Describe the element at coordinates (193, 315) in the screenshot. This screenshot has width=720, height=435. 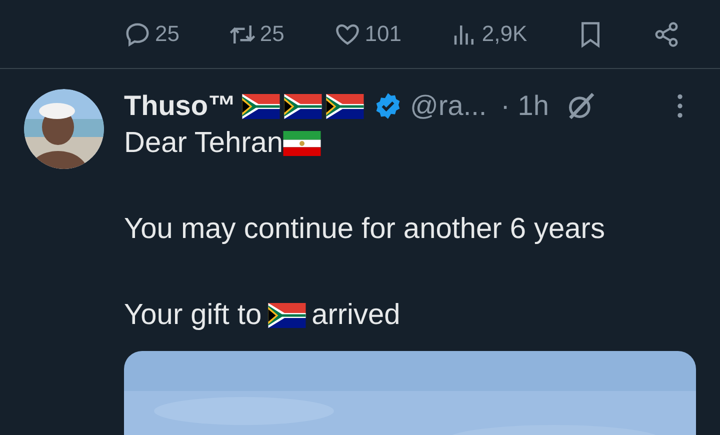
I see `post-text: Your gift to` at that location.